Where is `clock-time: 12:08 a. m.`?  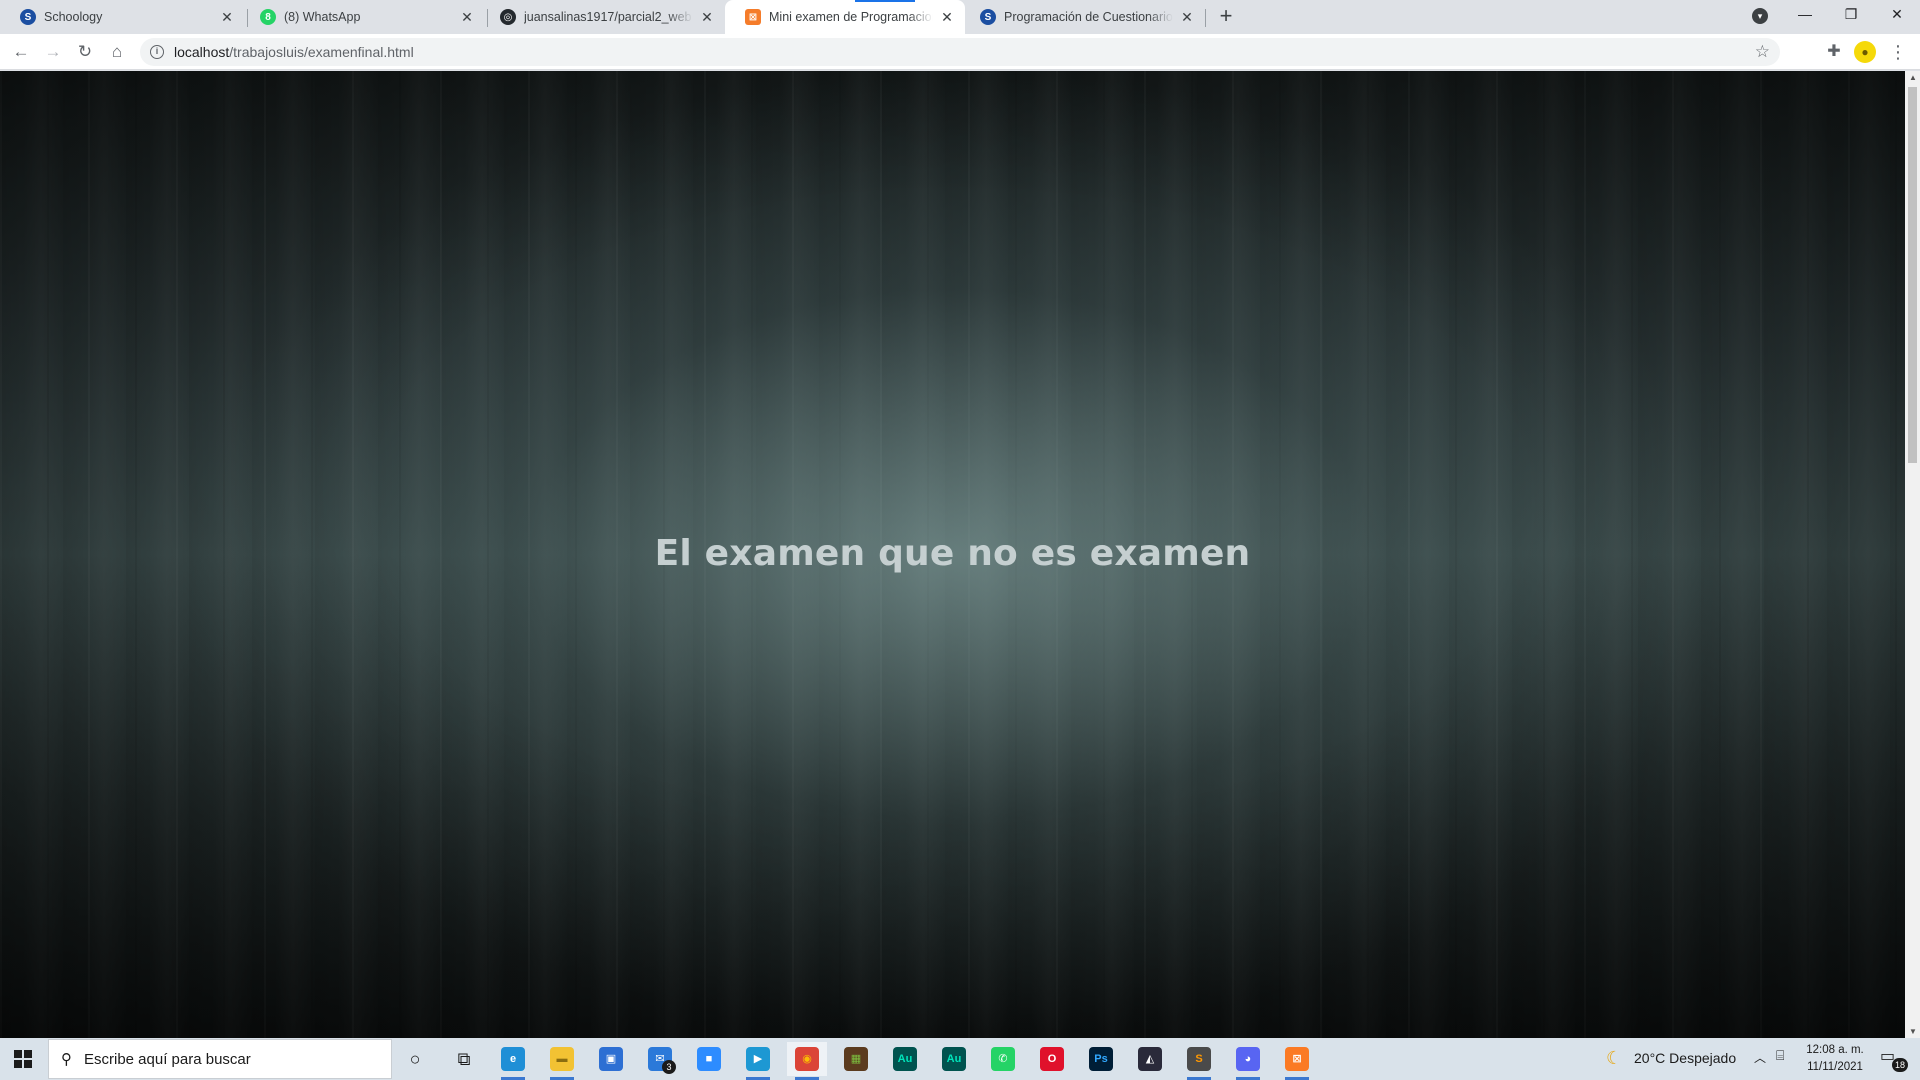
clock-time: 12:08 a. m. is located at coordinates (1835, 1050).